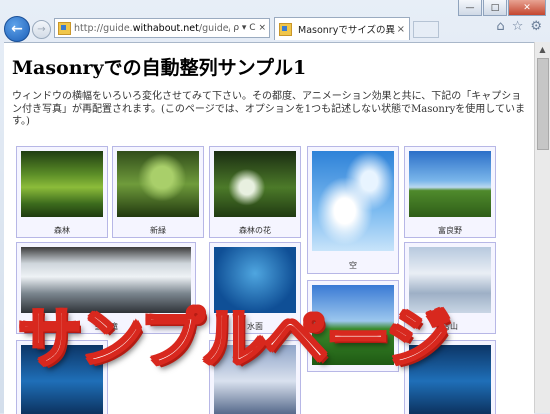 This screenshot has height=414, width=550. I want to click on scroll-thumb, so click(543, 104).